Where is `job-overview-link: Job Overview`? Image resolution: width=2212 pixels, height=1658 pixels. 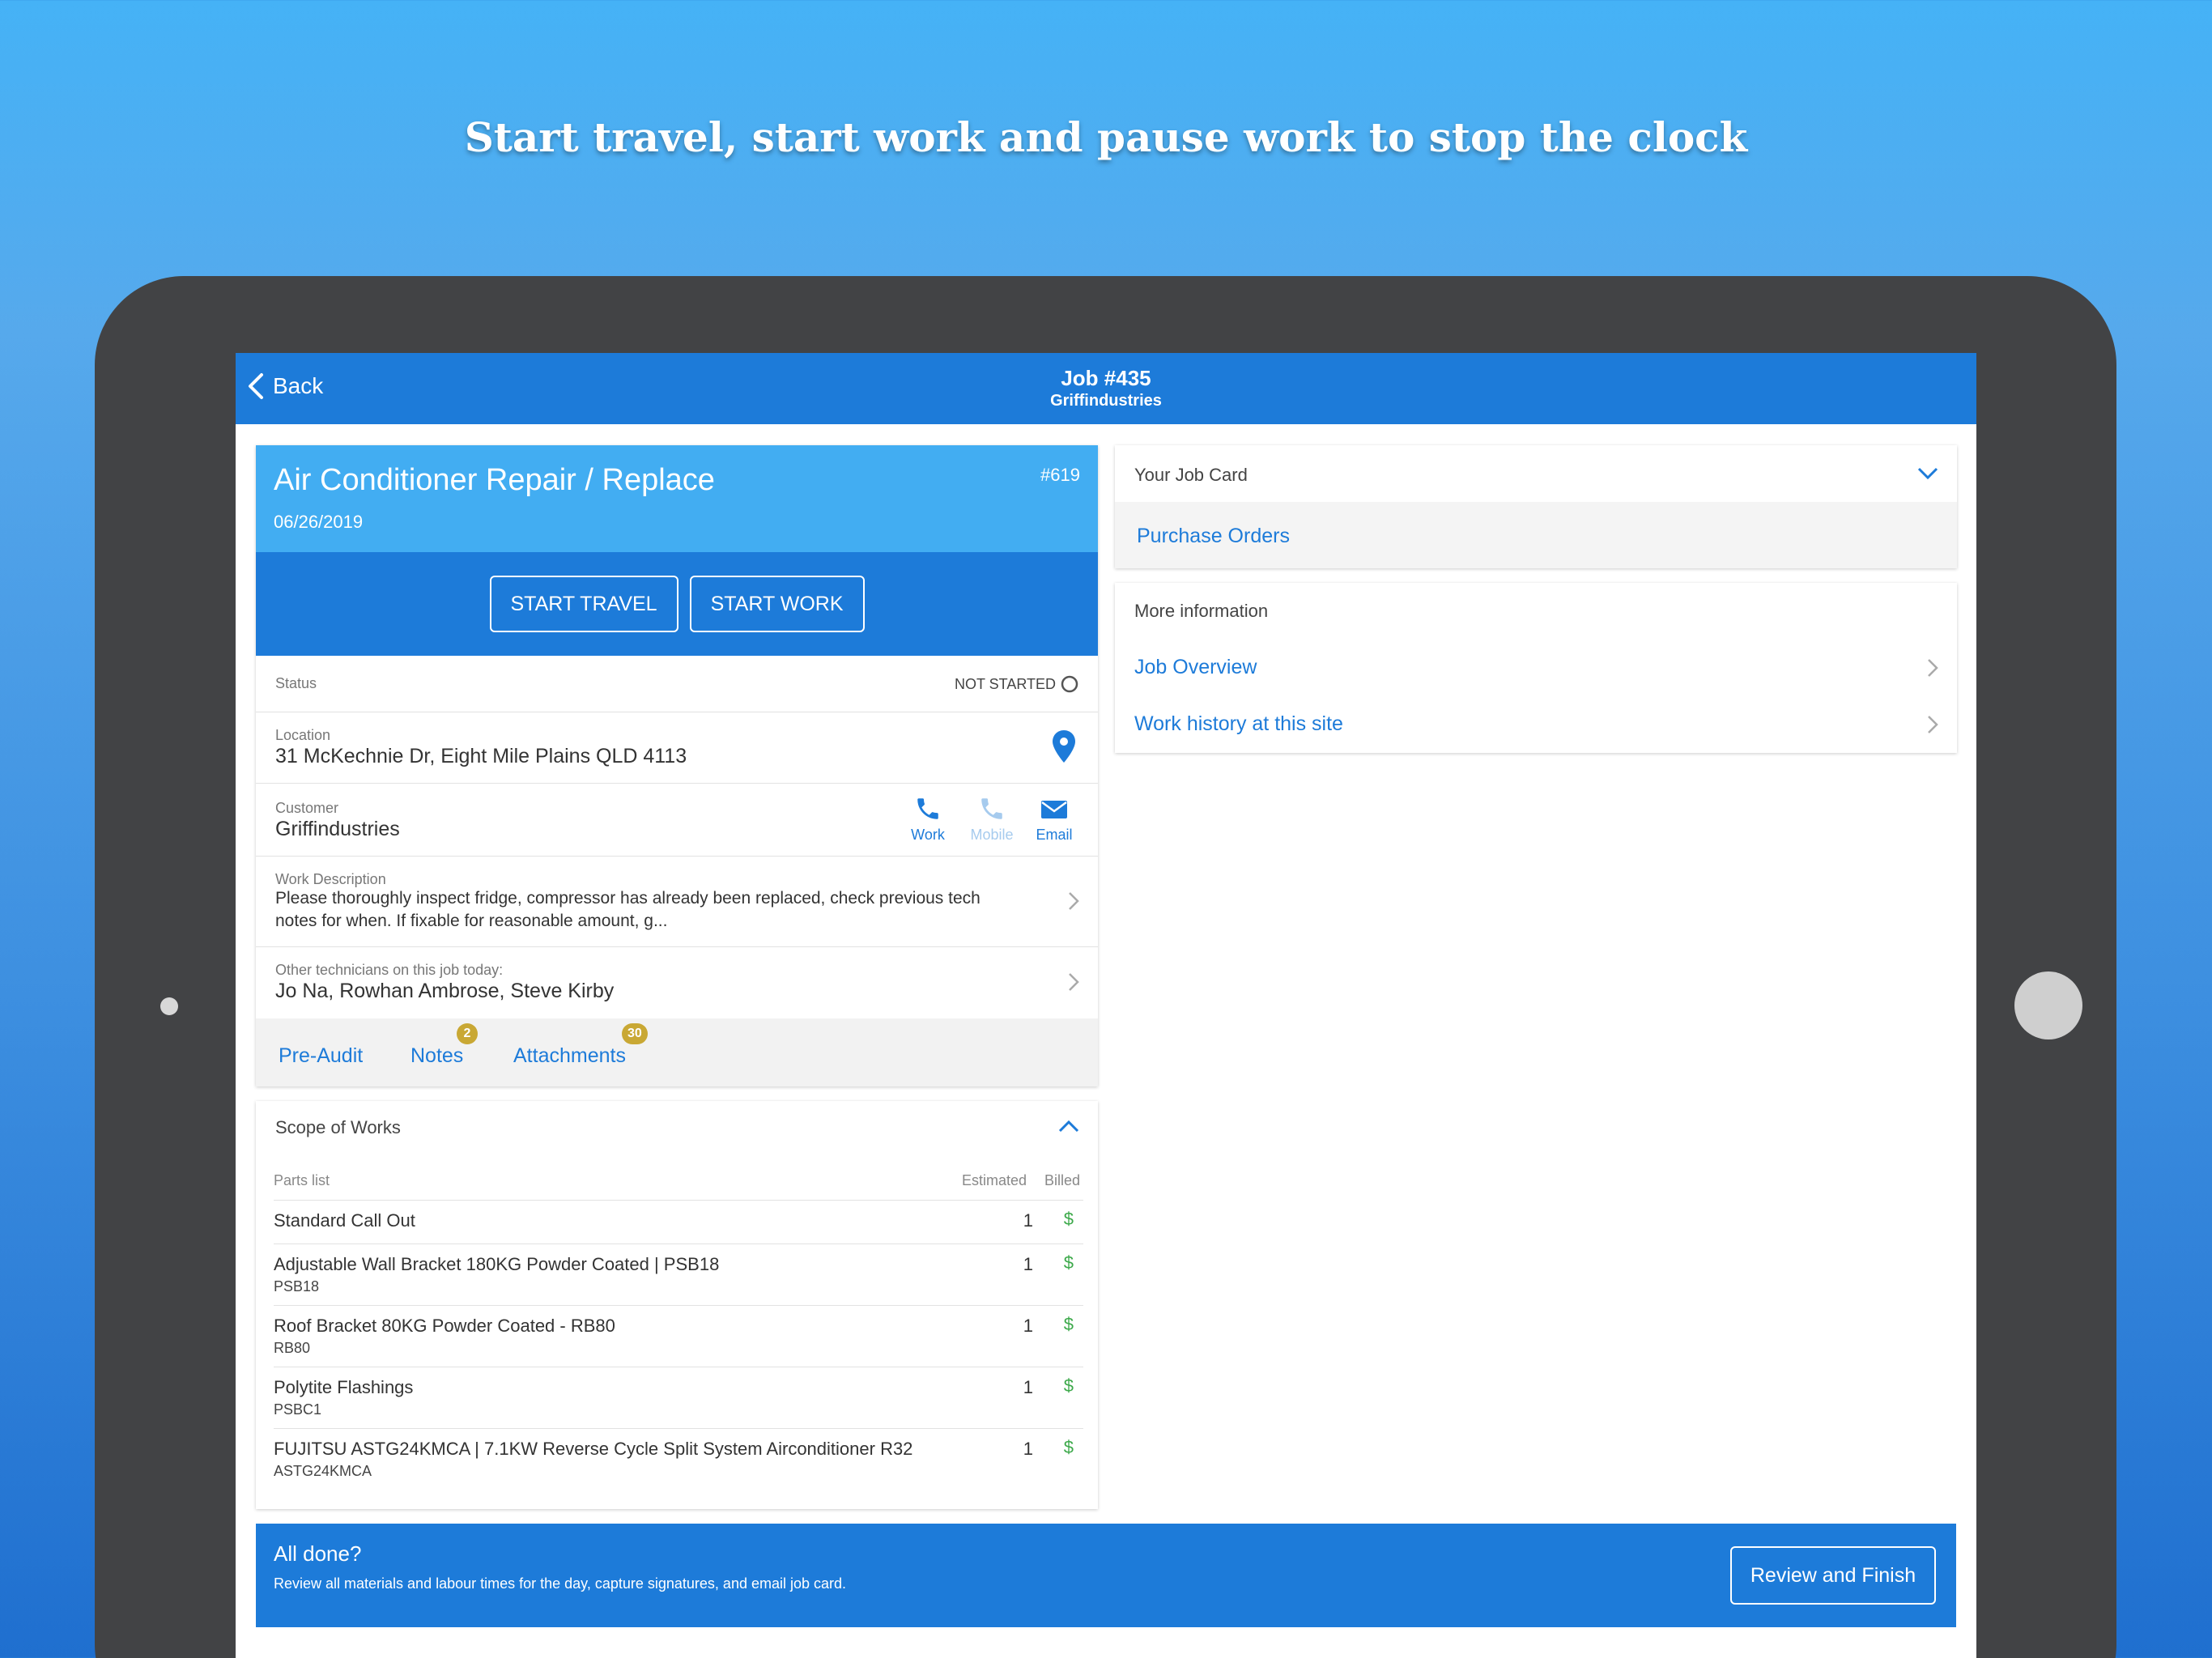
job-overview-link: Job Overview is located at coordinates (1196, 667).